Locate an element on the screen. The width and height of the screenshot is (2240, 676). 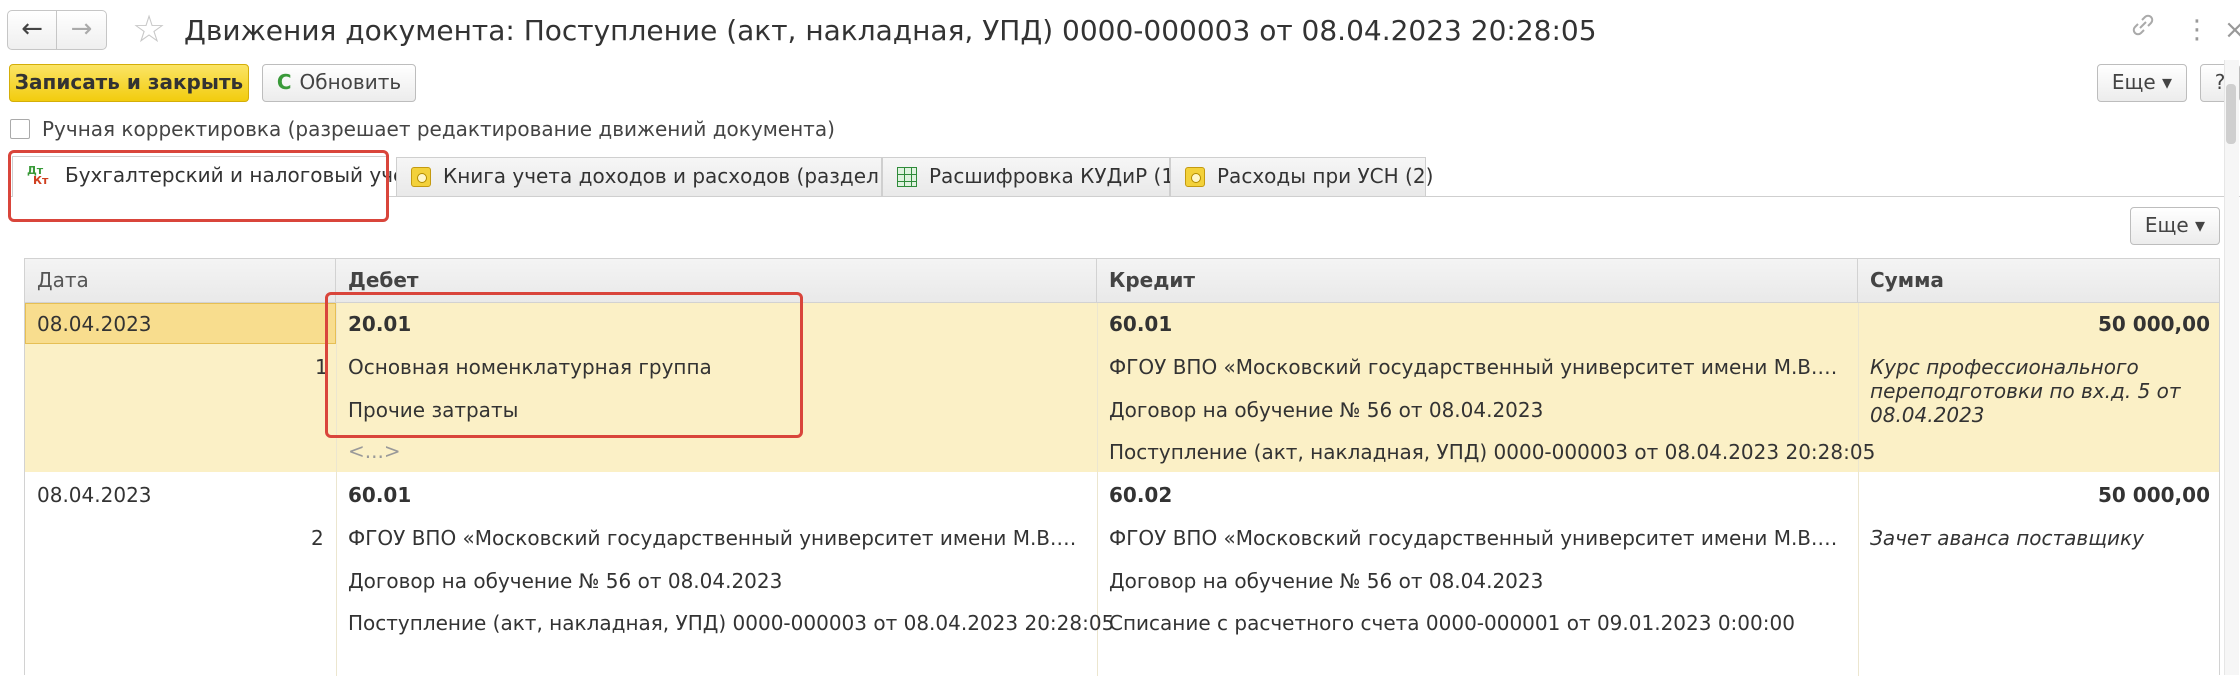
save-and-close-button: Записать и закрыть is located at coordinates (129, 83).